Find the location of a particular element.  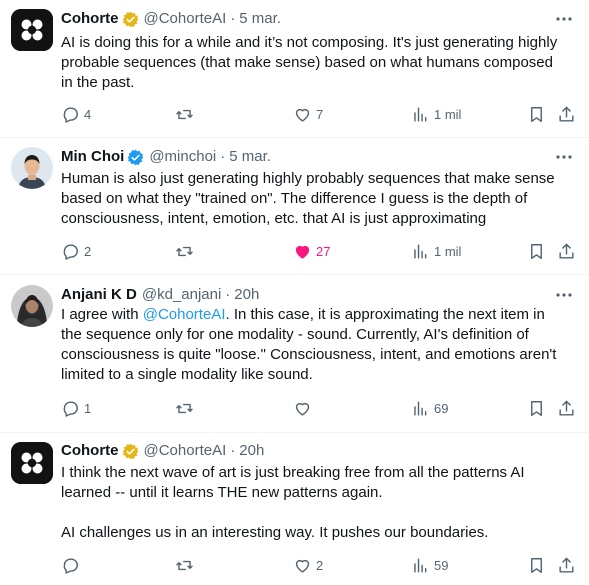

reply-button: 4 is located at coordinates (76, 114).